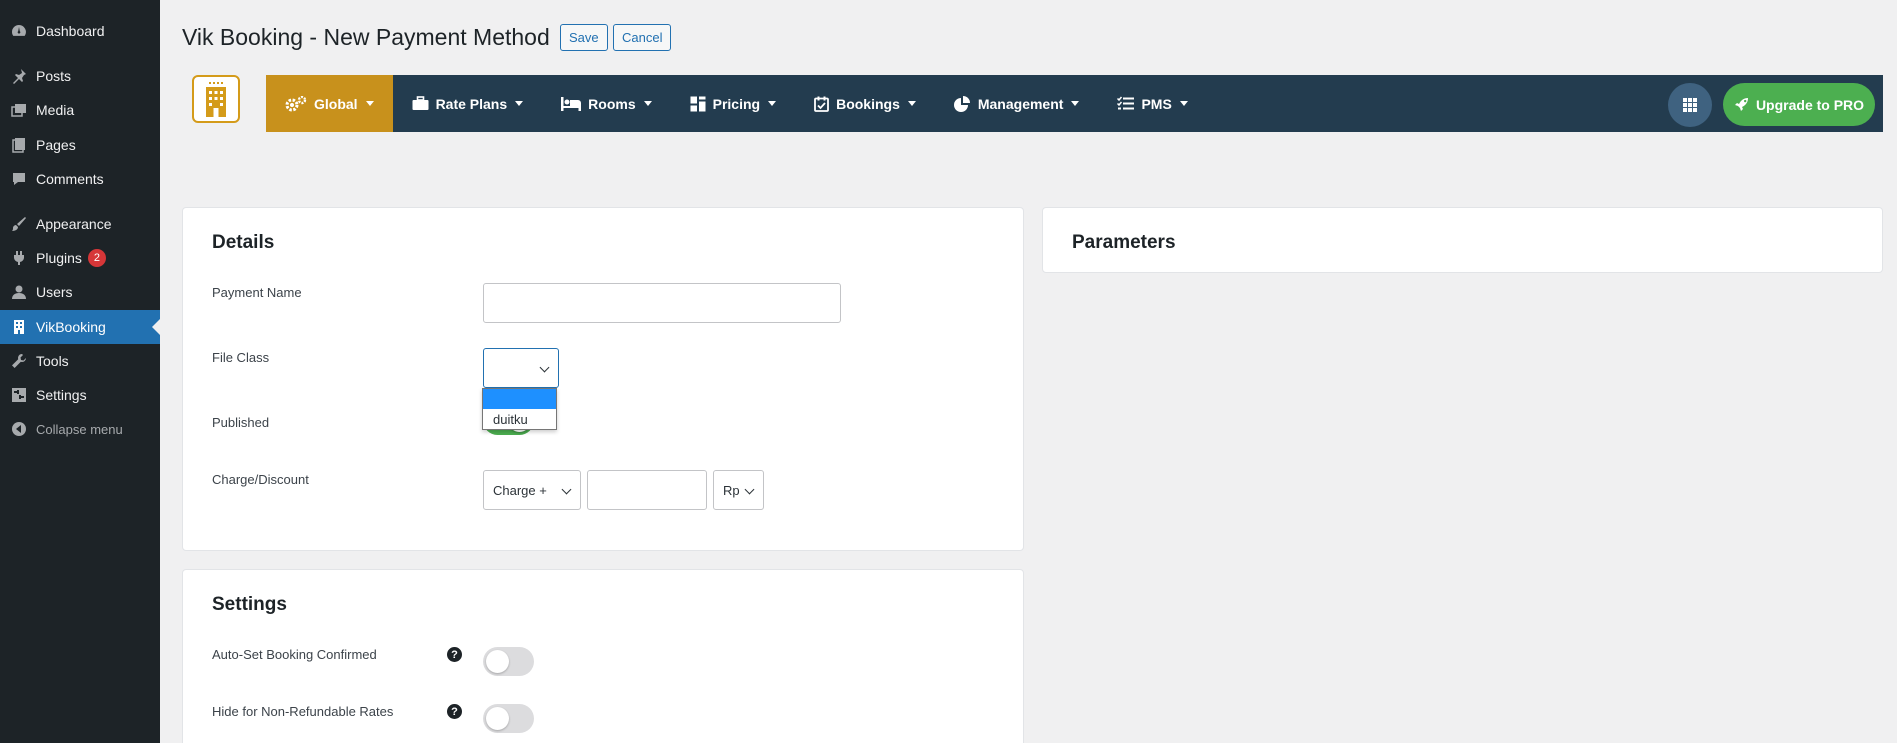 The width and height of the screenshot is (1897, 743). I want to click on grid-icon, so click(1690, 105).